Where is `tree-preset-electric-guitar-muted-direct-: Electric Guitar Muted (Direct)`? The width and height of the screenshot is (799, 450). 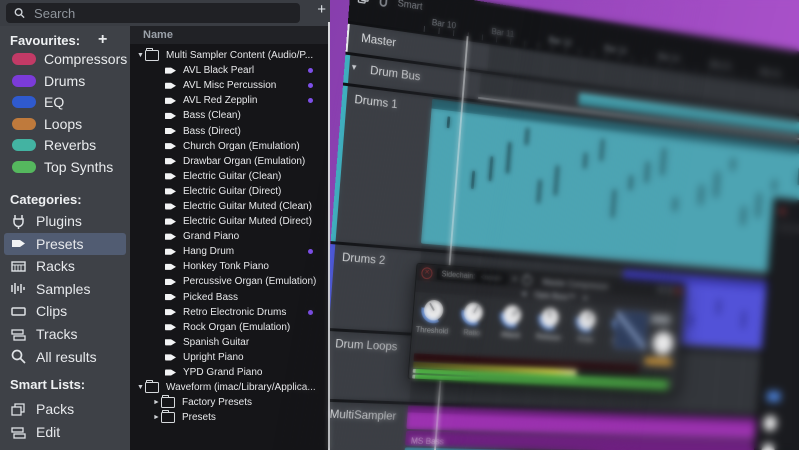
tree-preset-electric-guitar-muted-direct-: Electric Guitar Muted (Direct) is located at coordinates (229, 221).